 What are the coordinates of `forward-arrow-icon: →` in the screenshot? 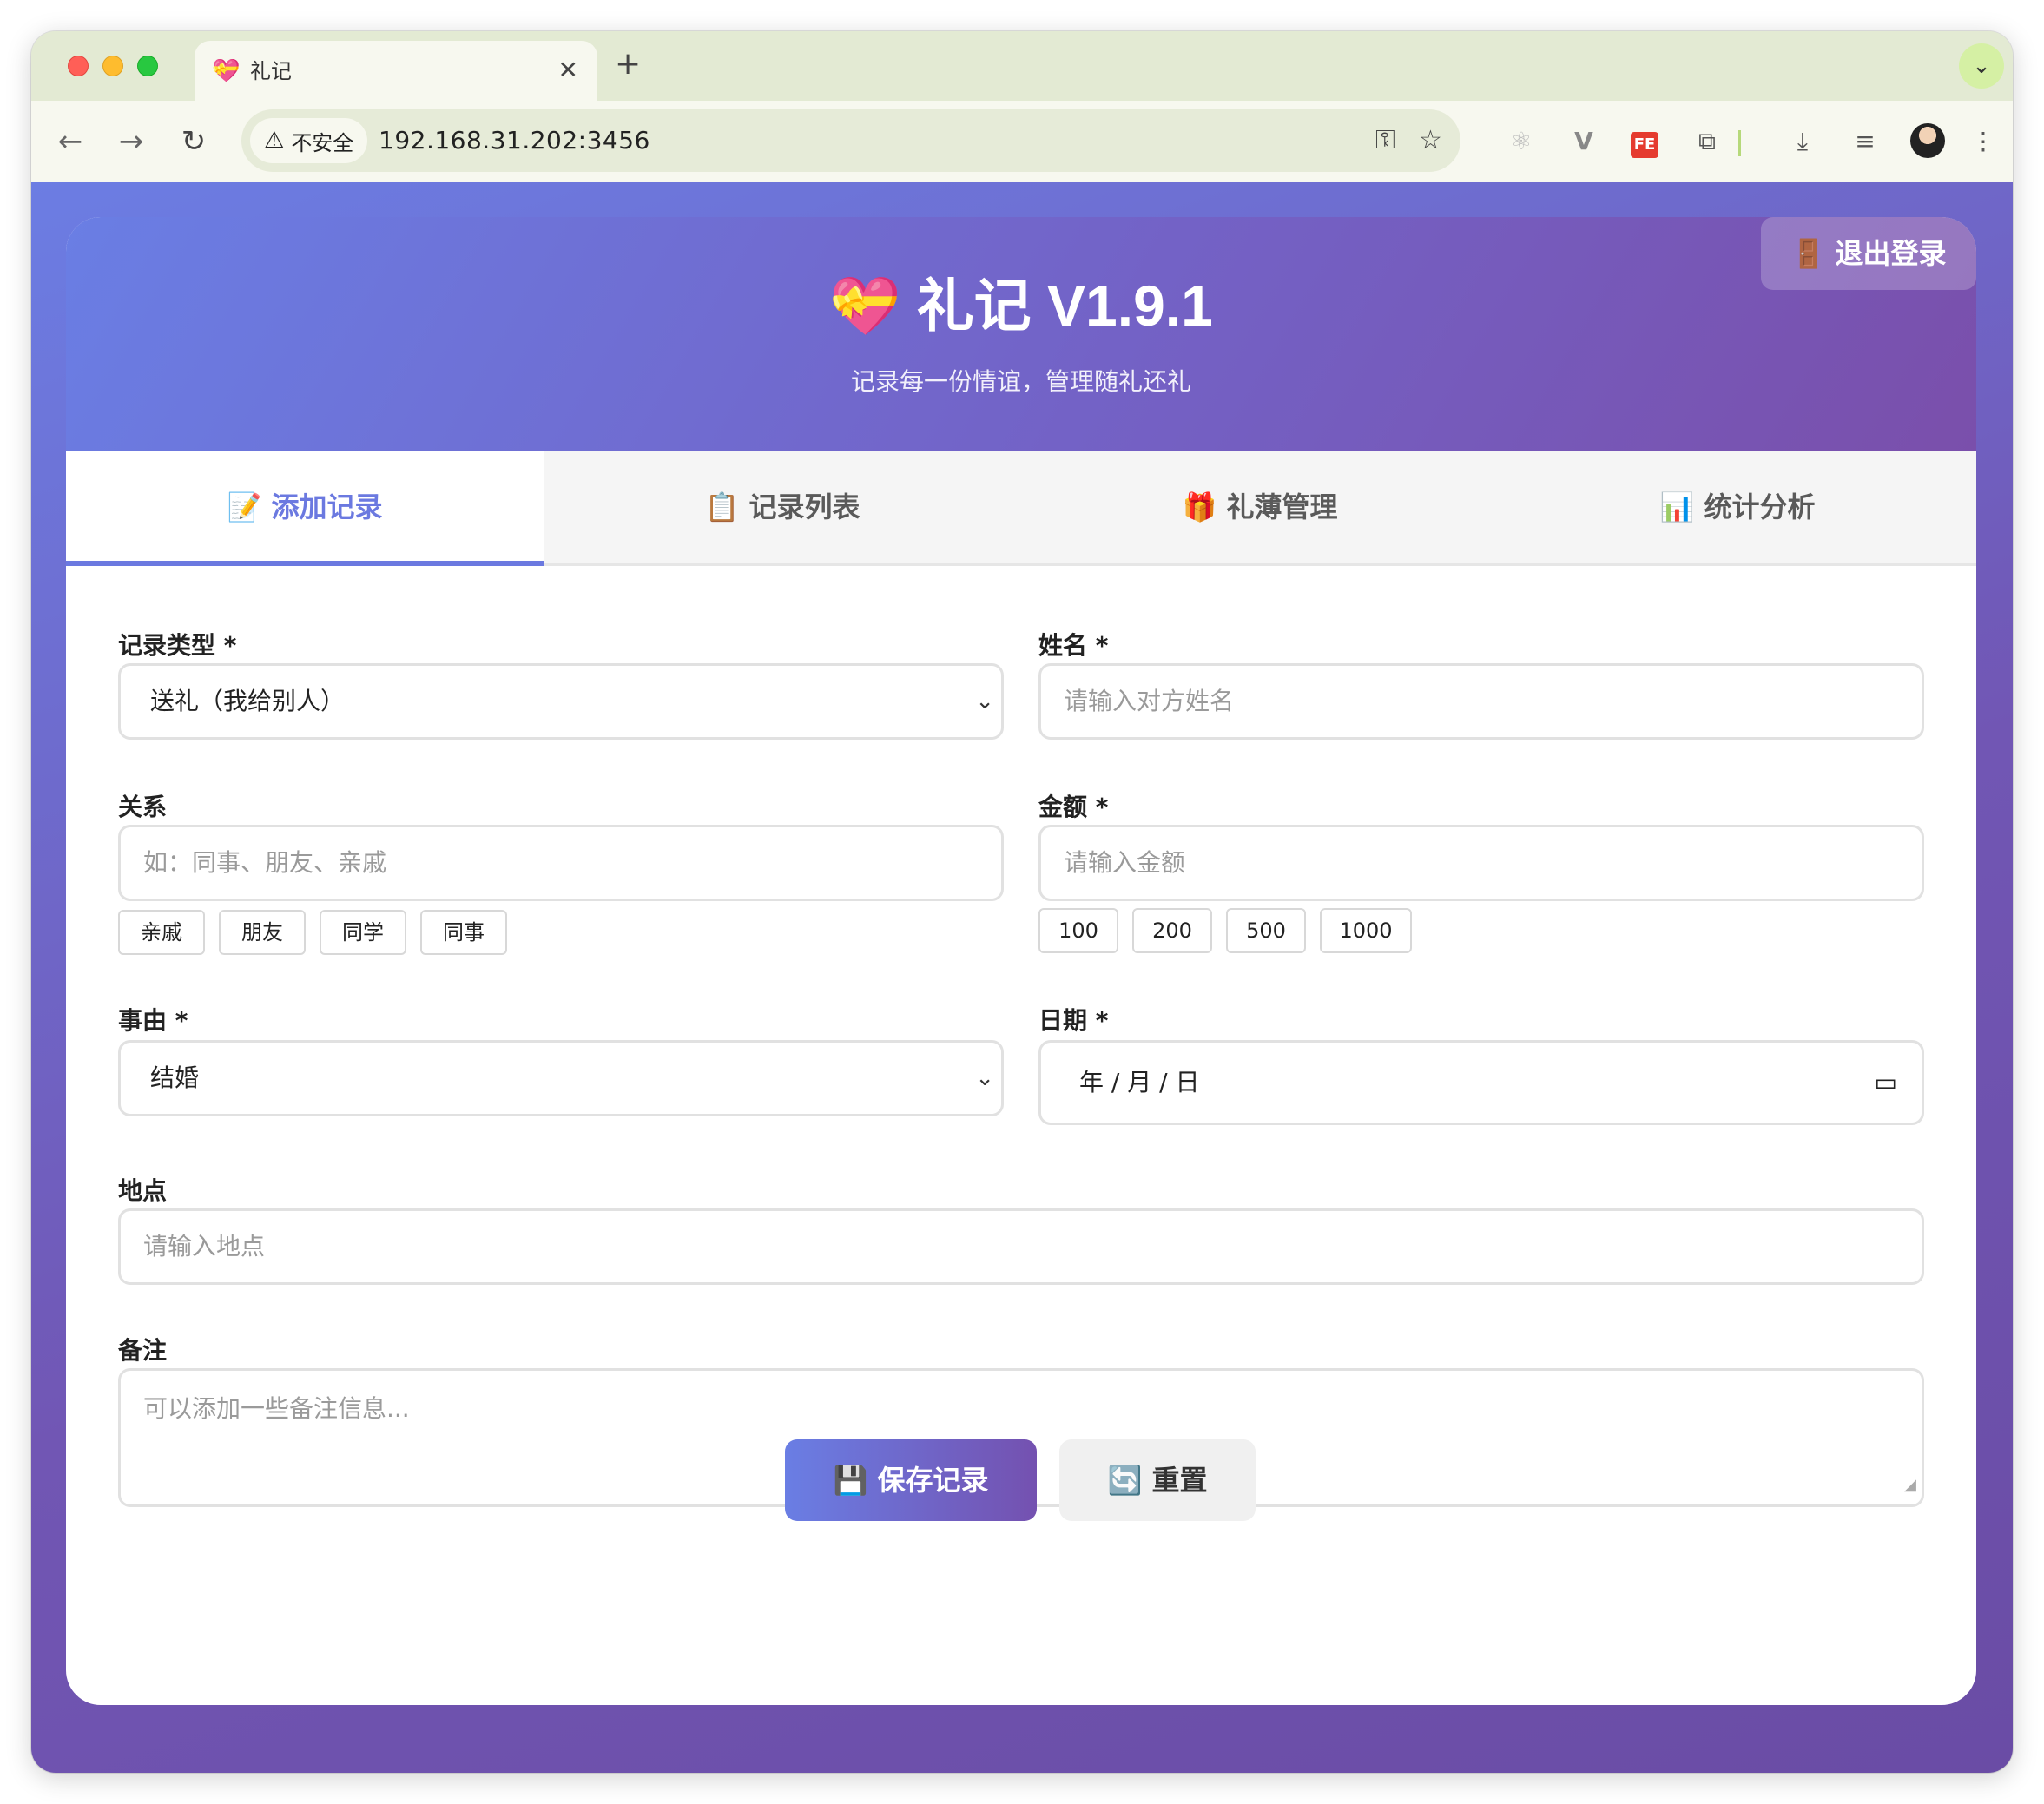 It's located at (131, 141).